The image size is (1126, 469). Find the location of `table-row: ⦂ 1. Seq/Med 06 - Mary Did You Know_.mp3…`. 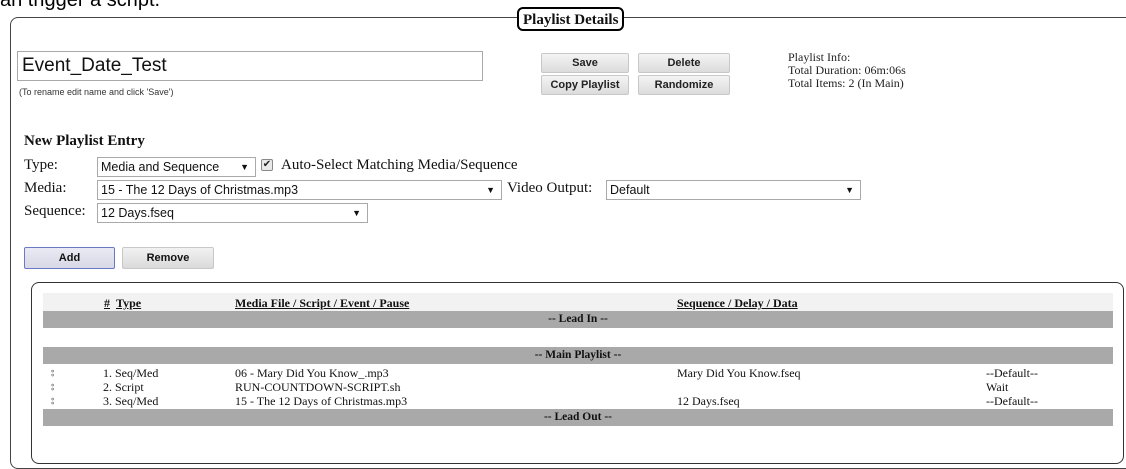

table-row: ⦂ 1. Seq/Med 06 - Mary Did You Know_.mp3… is located at coordinates (578, 373).